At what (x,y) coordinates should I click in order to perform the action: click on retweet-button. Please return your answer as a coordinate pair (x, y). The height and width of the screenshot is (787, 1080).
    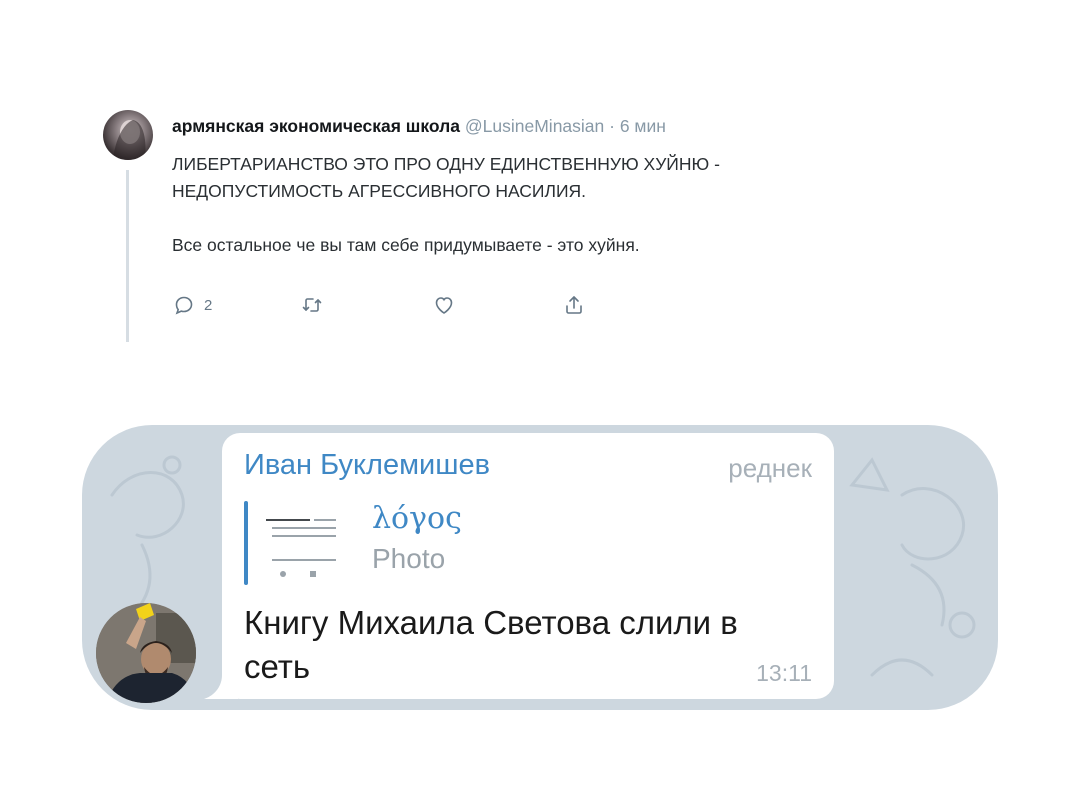
    Looking at the image, I should click on (312, 305).